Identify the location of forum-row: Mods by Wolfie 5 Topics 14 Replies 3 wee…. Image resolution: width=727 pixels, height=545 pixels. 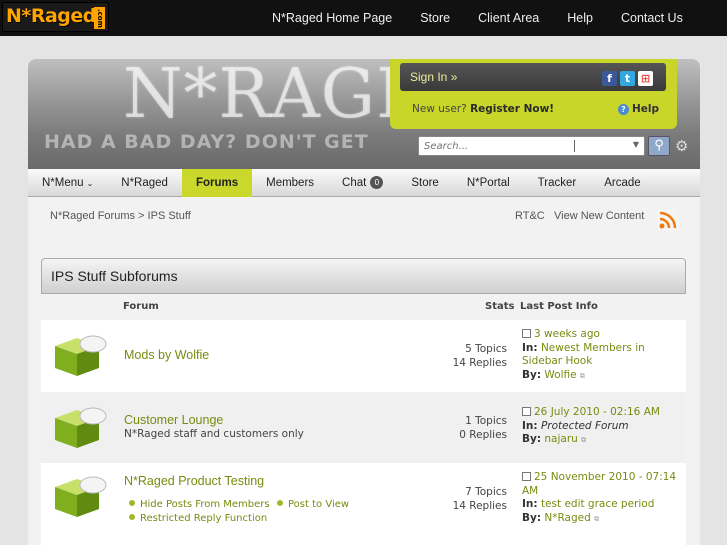
(363, 356).